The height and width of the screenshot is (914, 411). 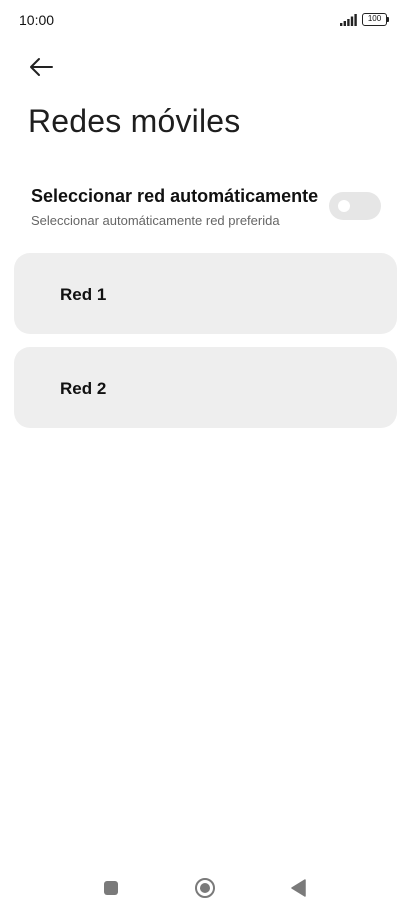 I want to click on navigation-bar, so click(x=205, y=887).